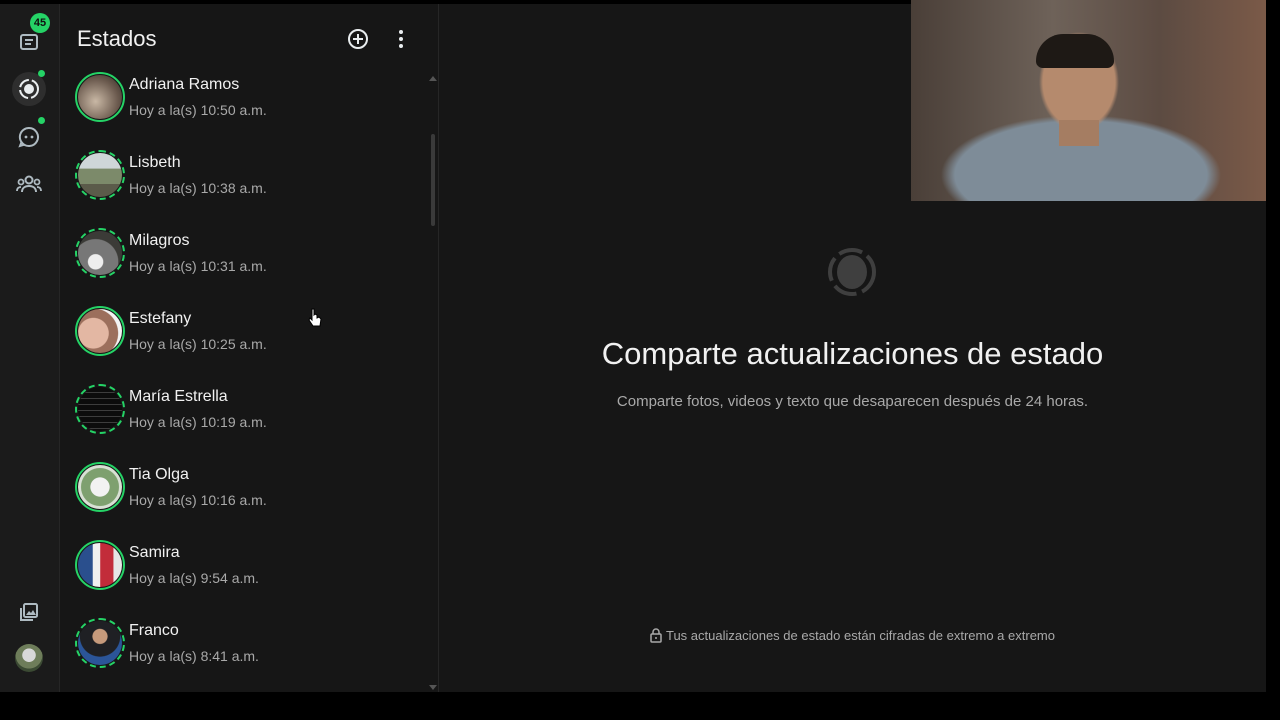 Image resolution: width=1280 pixels, height=720 pixels. What do you see at coordinates (198, 266) in the screenshot?
I see `status-time: Hoy a la(s) 10:31 a.m.` at bounding box center [198, 266].